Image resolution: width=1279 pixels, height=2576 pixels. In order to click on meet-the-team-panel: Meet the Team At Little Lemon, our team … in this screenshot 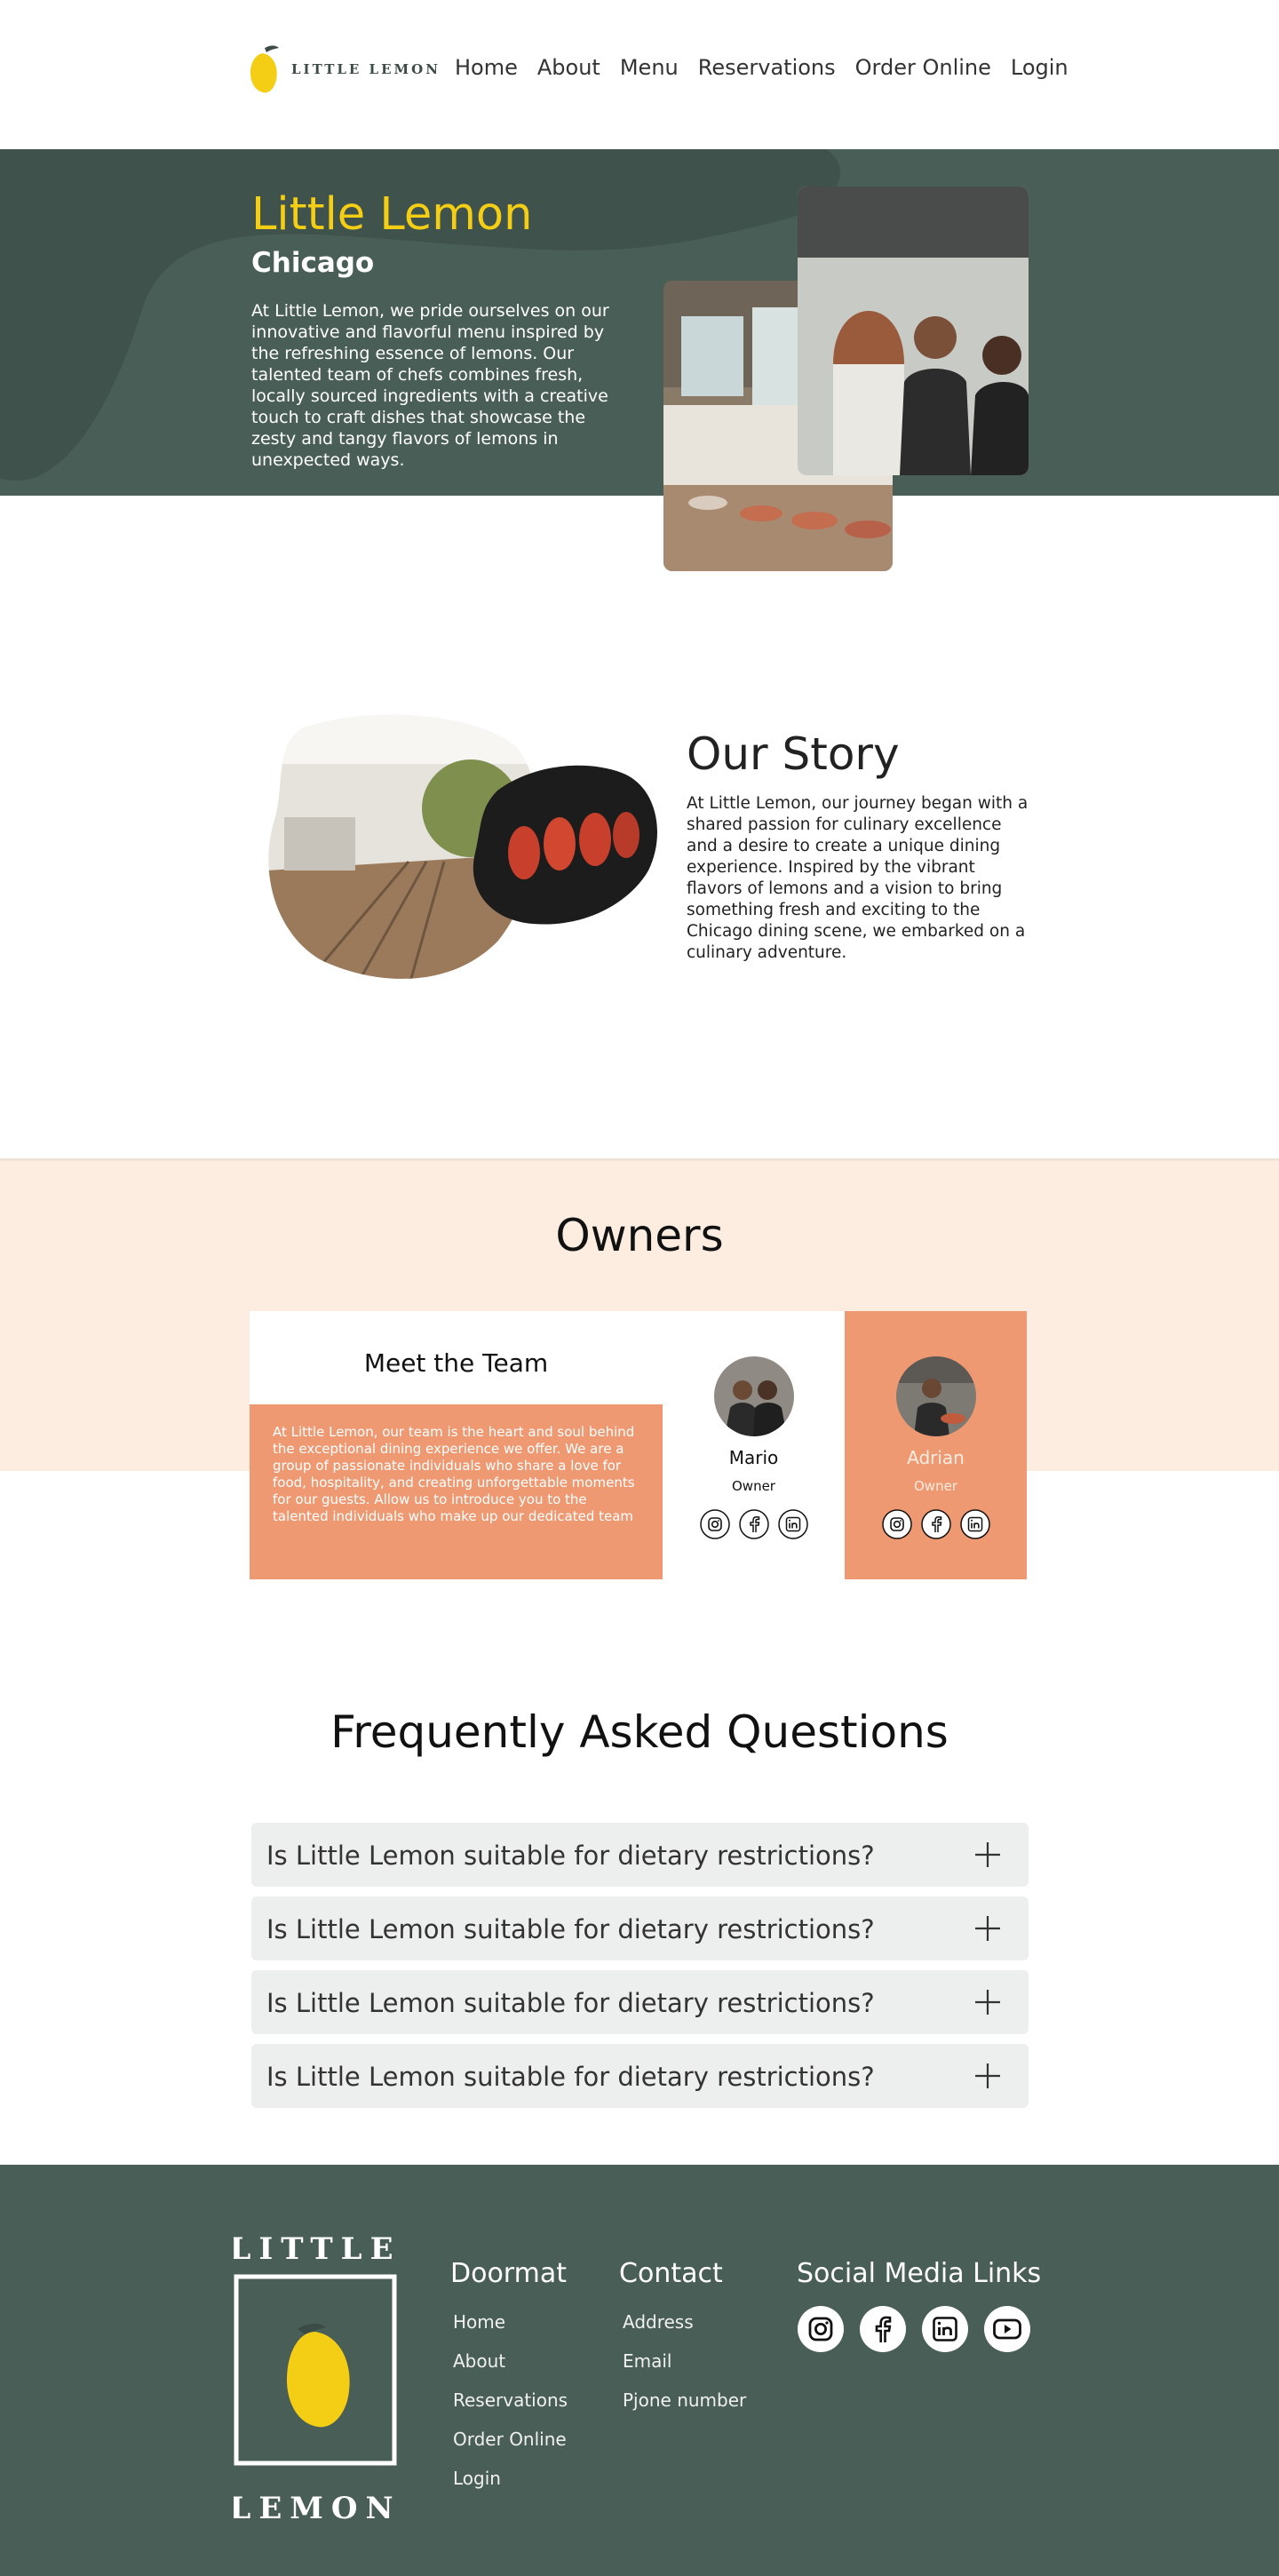, I will do `click(456, 1445)`.